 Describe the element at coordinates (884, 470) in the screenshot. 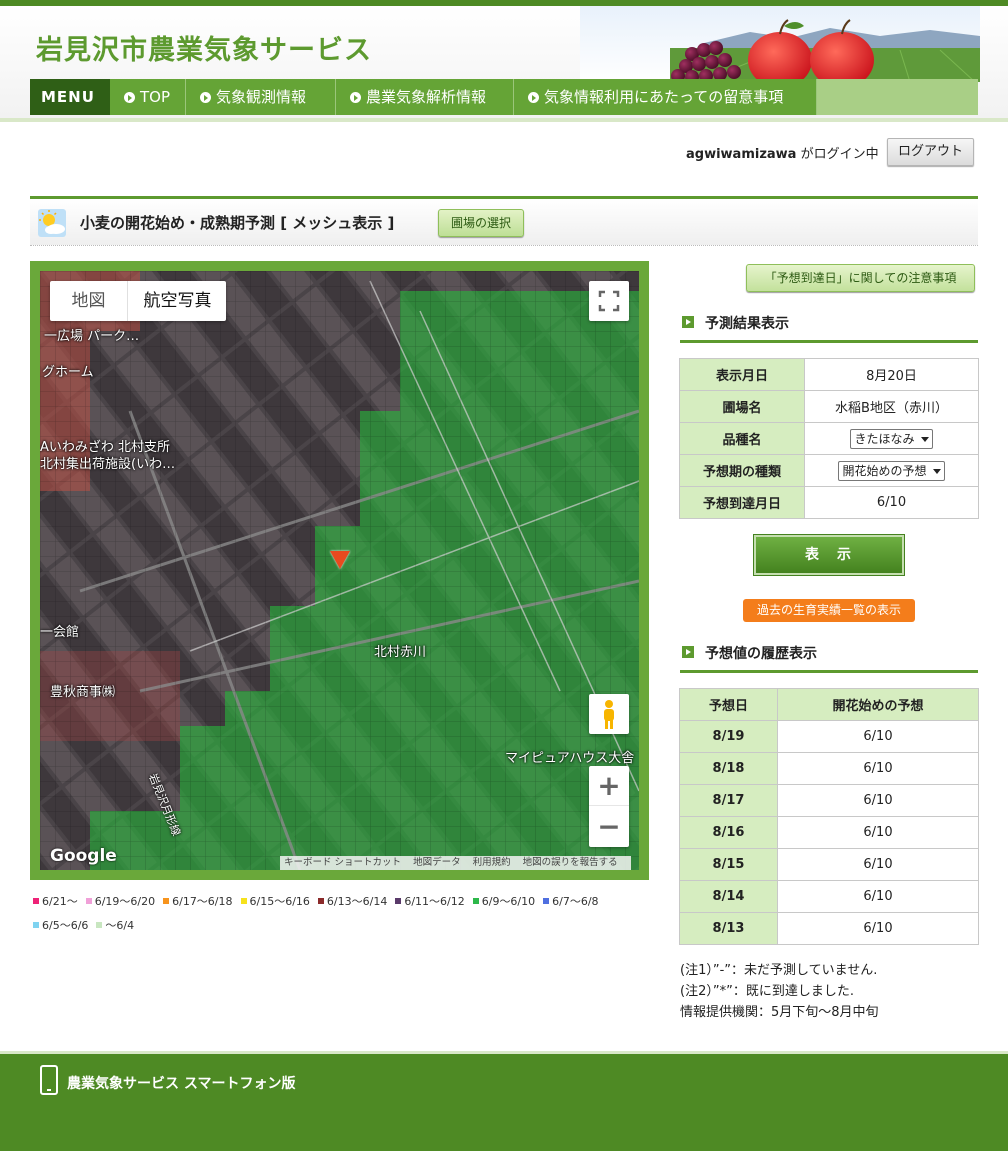

I see `forecast-type-selected: 開花始めの予想` at that location.